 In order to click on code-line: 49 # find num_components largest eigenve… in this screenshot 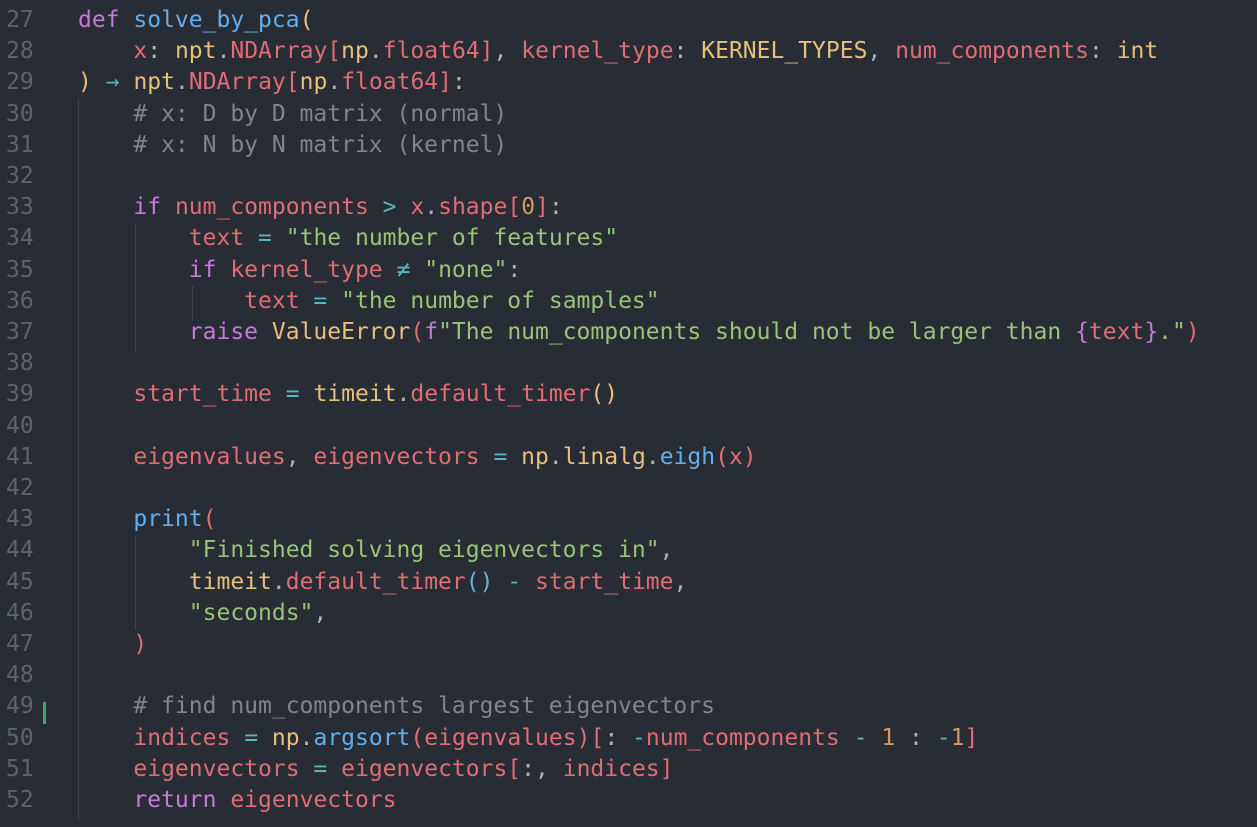, I will do `click(628, 706)`.